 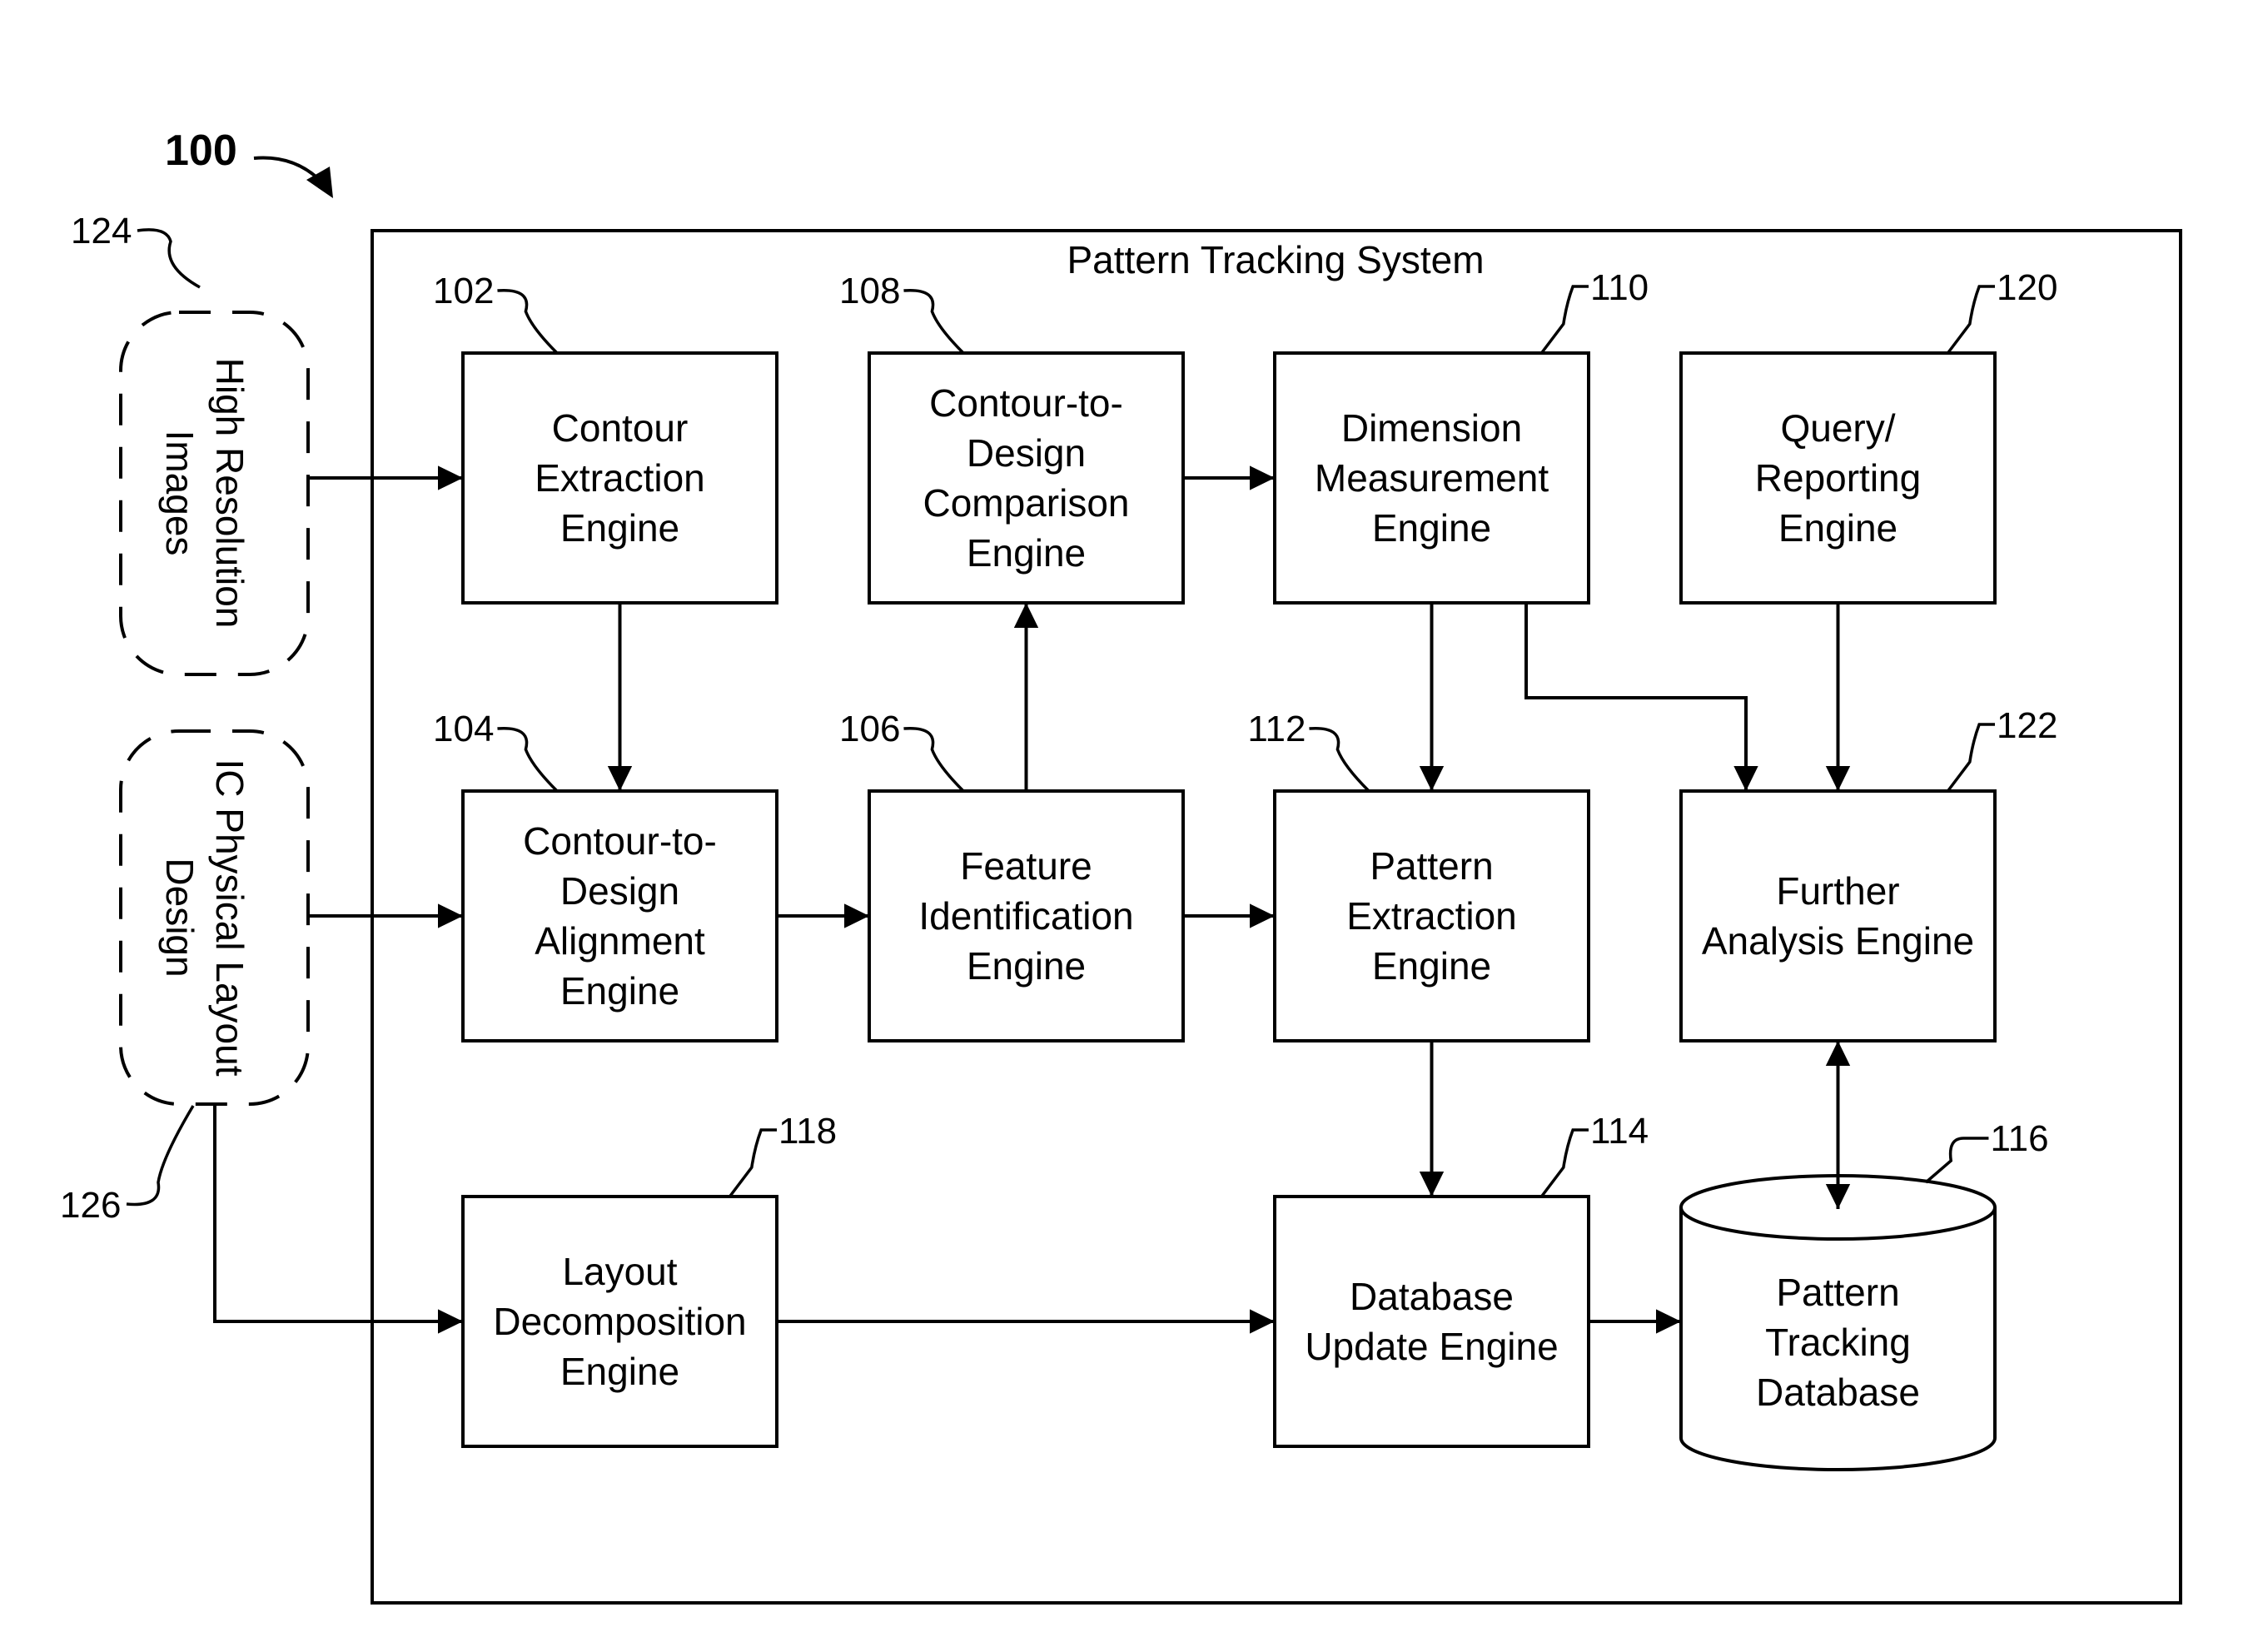 What do you see at coordinates (1636, 697) in the screenshot?
I see `connector-e110-to-e122` at bounding box center [1636, 697].